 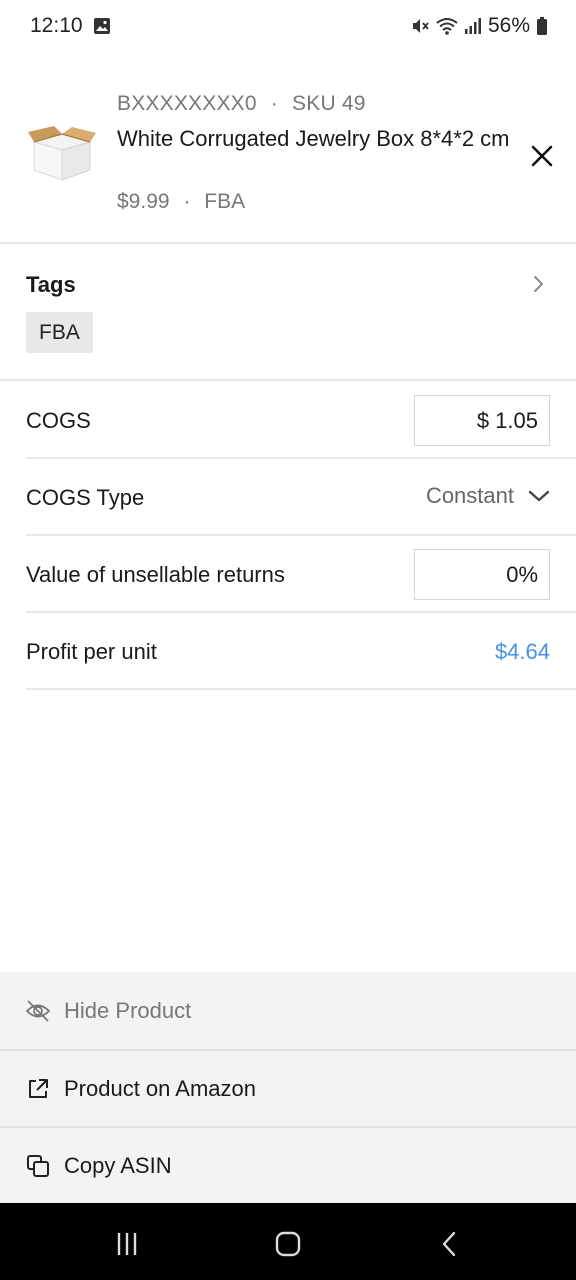 I want to click on asin-text: BXXXXXXXX0, so click(x=187, y=103).